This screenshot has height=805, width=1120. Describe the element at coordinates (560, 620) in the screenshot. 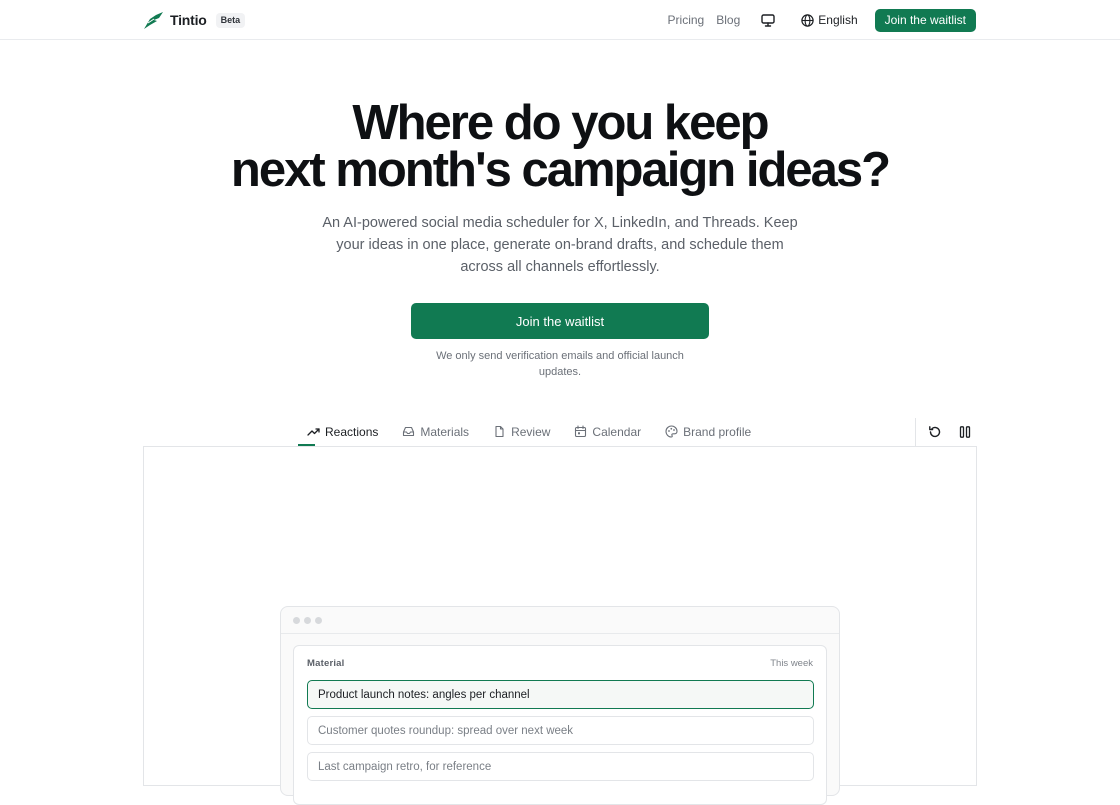

I see `window-title-bar` at that location.